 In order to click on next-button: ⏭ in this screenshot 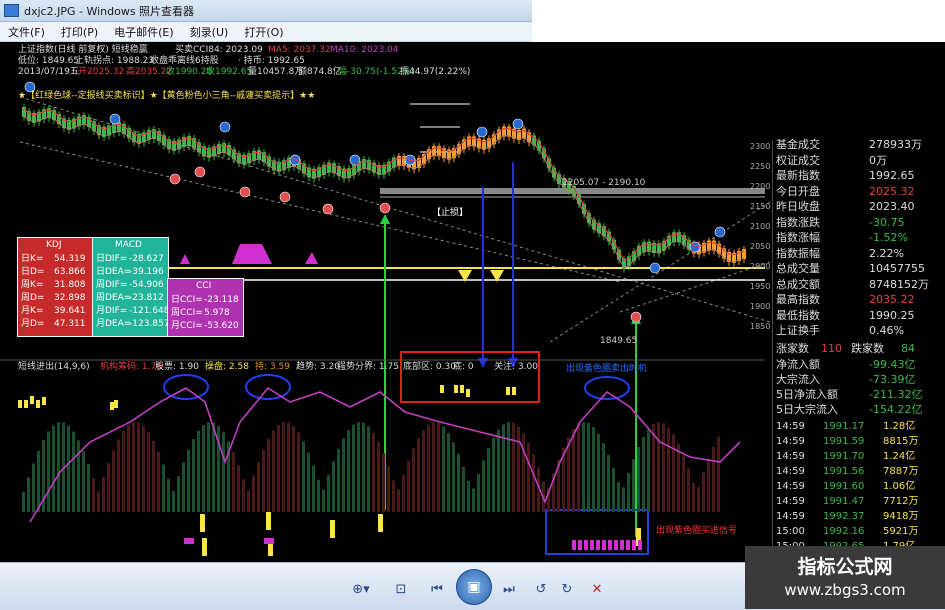, I will do `click(509, 589)`.